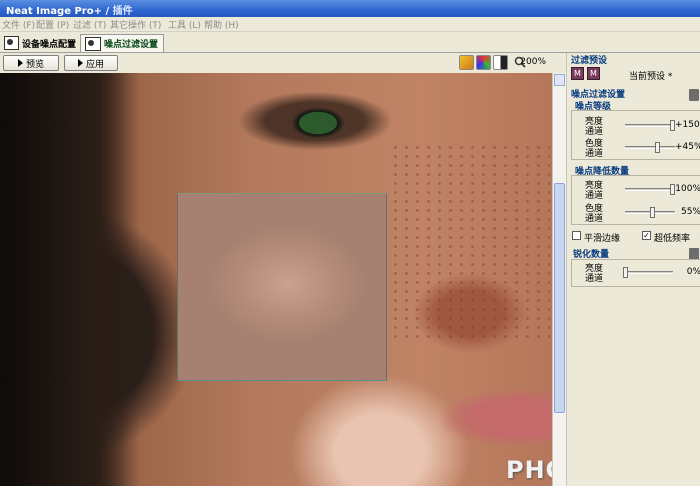 This screenshot has width=700, height=486. Describe the element at coordinates (48, 44) in the screenshot. I see `tab-label: 设备噪点配置` at that location.